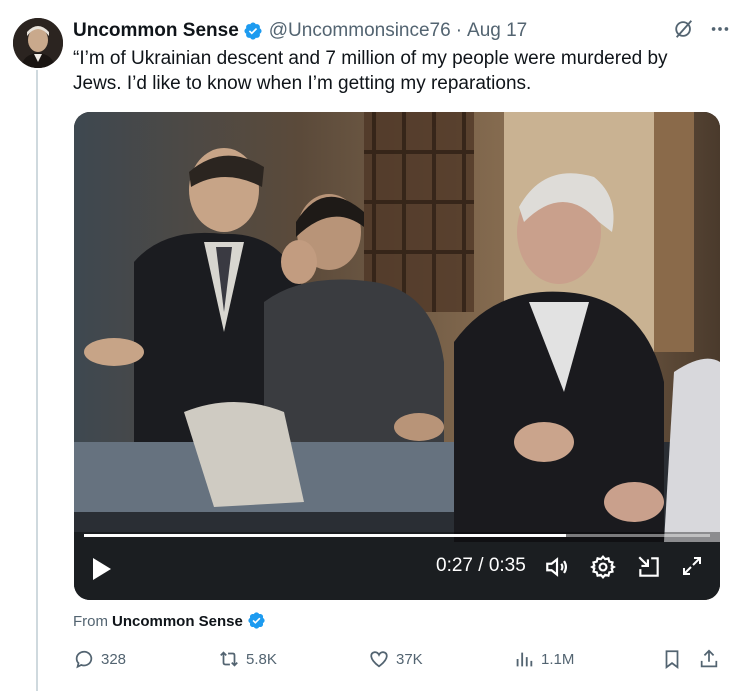 The width and height of the screenshot is (745, 691). Describe the element at coordinates (524, 659) in the screenshot. I see `views-icon` at that location.